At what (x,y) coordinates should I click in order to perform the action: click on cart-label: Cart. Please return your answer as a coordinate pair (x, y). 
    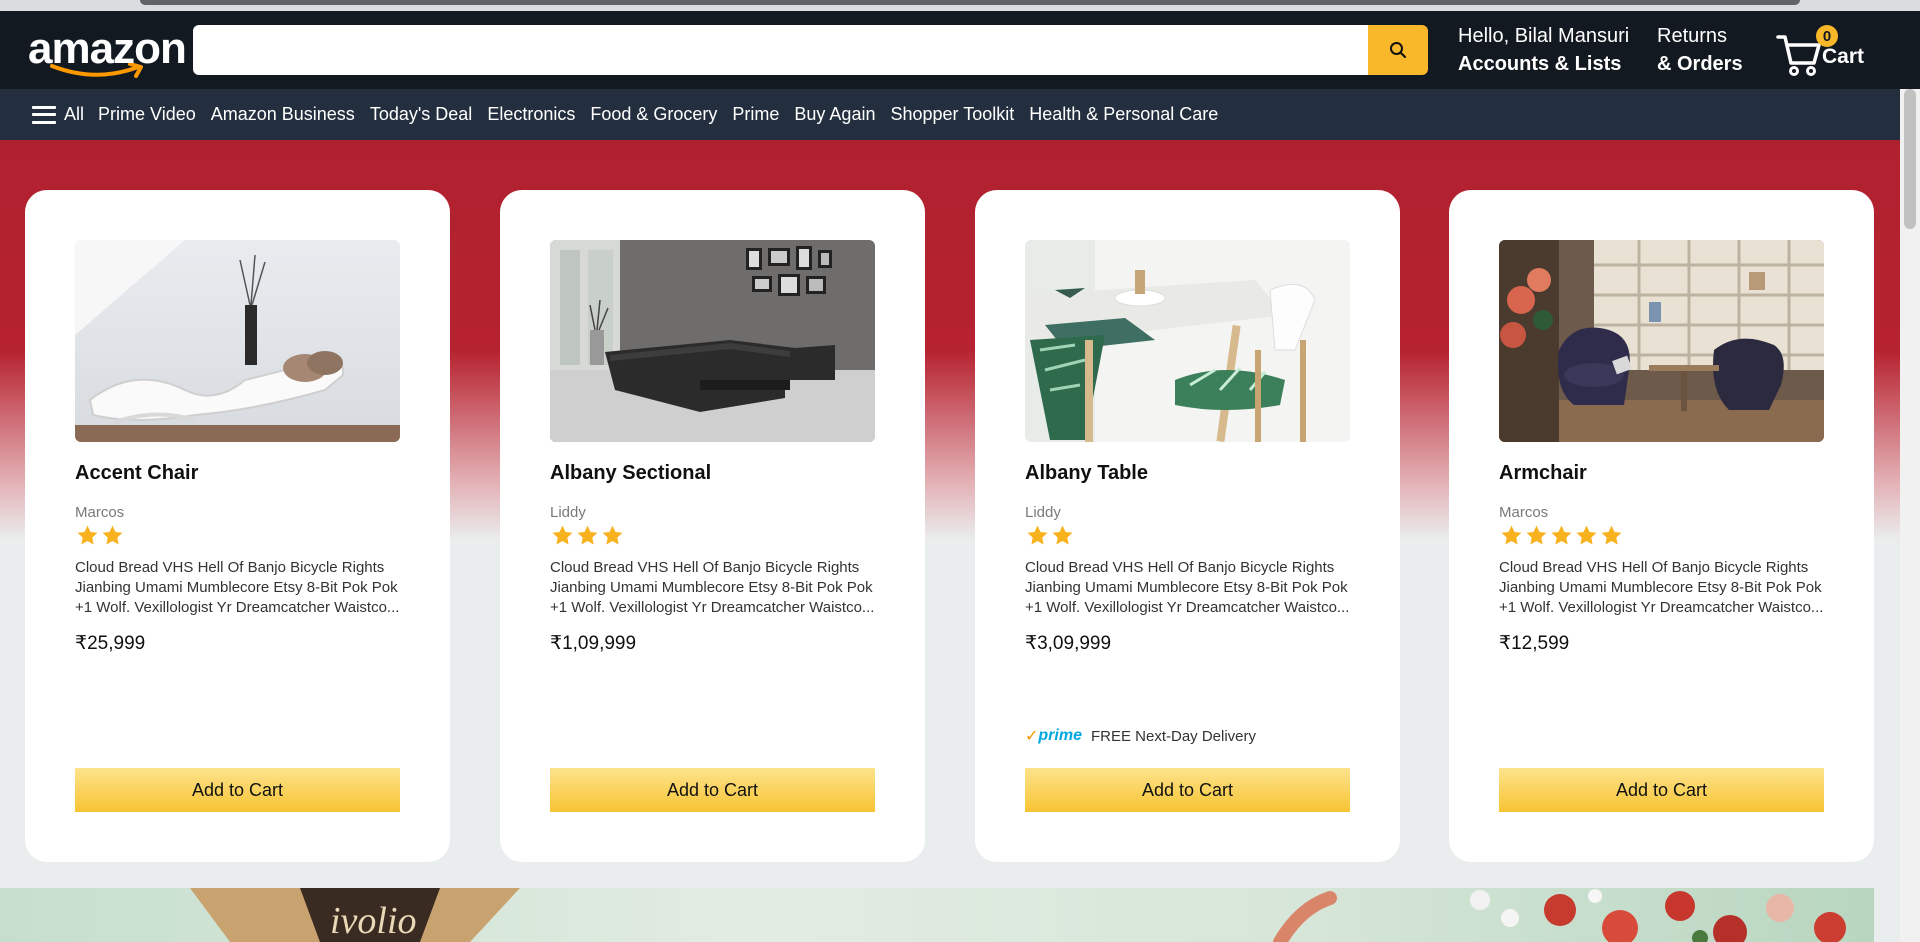
    Looking at the image, I should click on (1843, 56).